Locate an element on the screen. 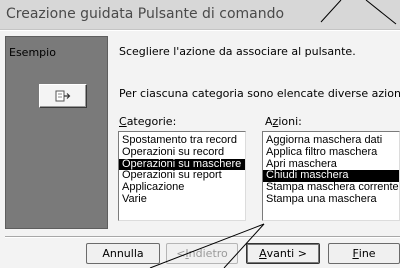 The image size is (400, 268). finish-button: Fine is located at coordinates (364, 253).